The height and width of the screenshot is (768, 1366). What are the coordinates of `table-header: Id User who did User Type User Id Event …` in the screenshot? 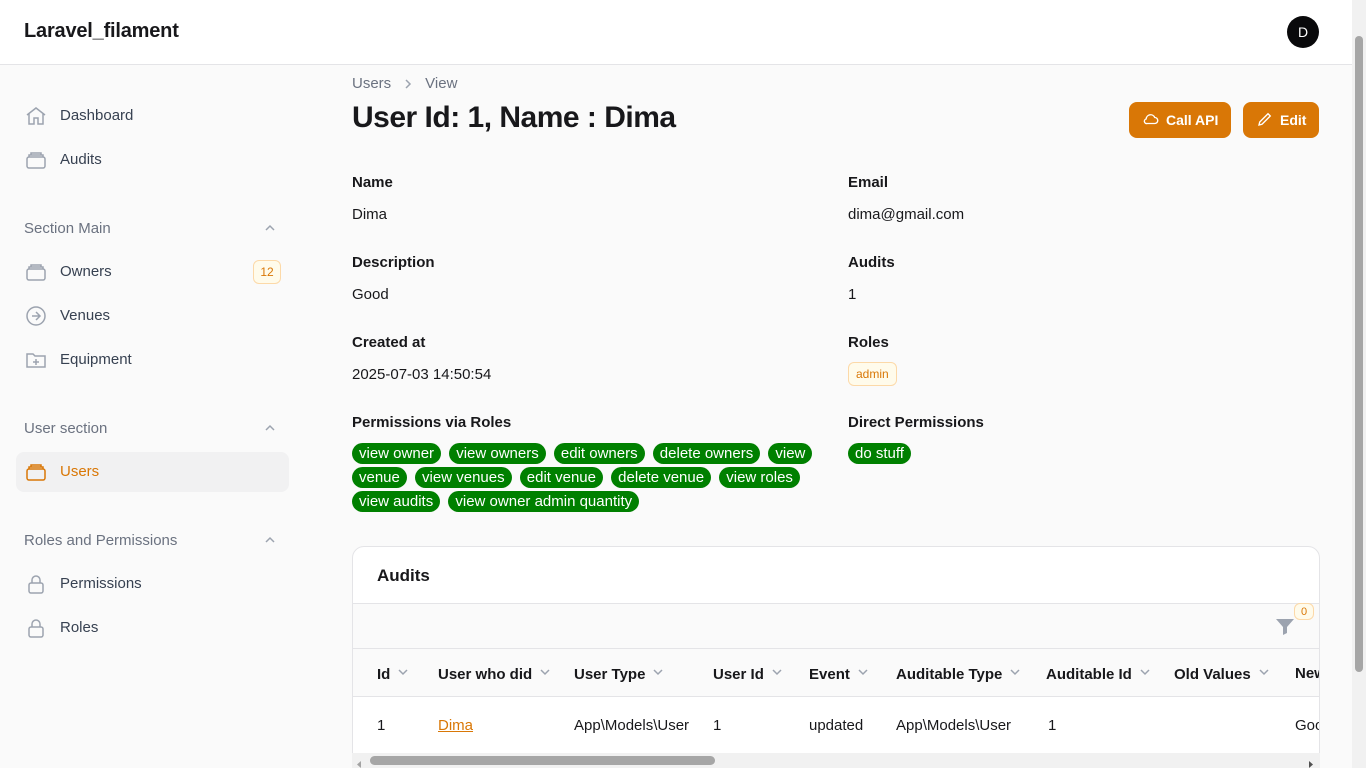 It's located at (836, 673).